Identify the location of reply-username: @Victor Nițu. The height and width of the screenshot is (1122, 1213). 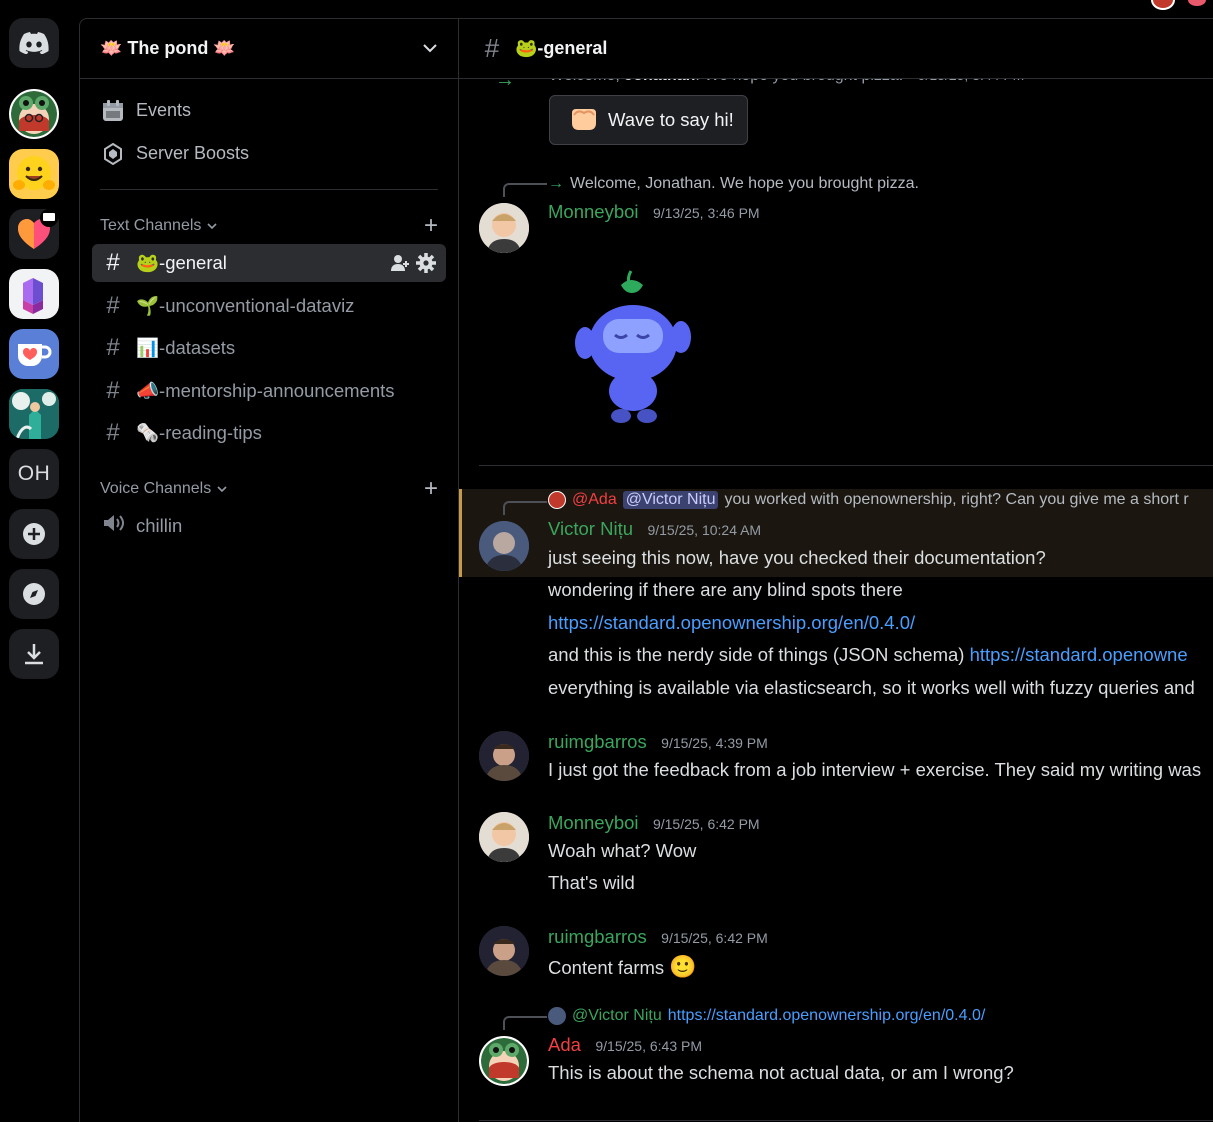
(617, 1016).